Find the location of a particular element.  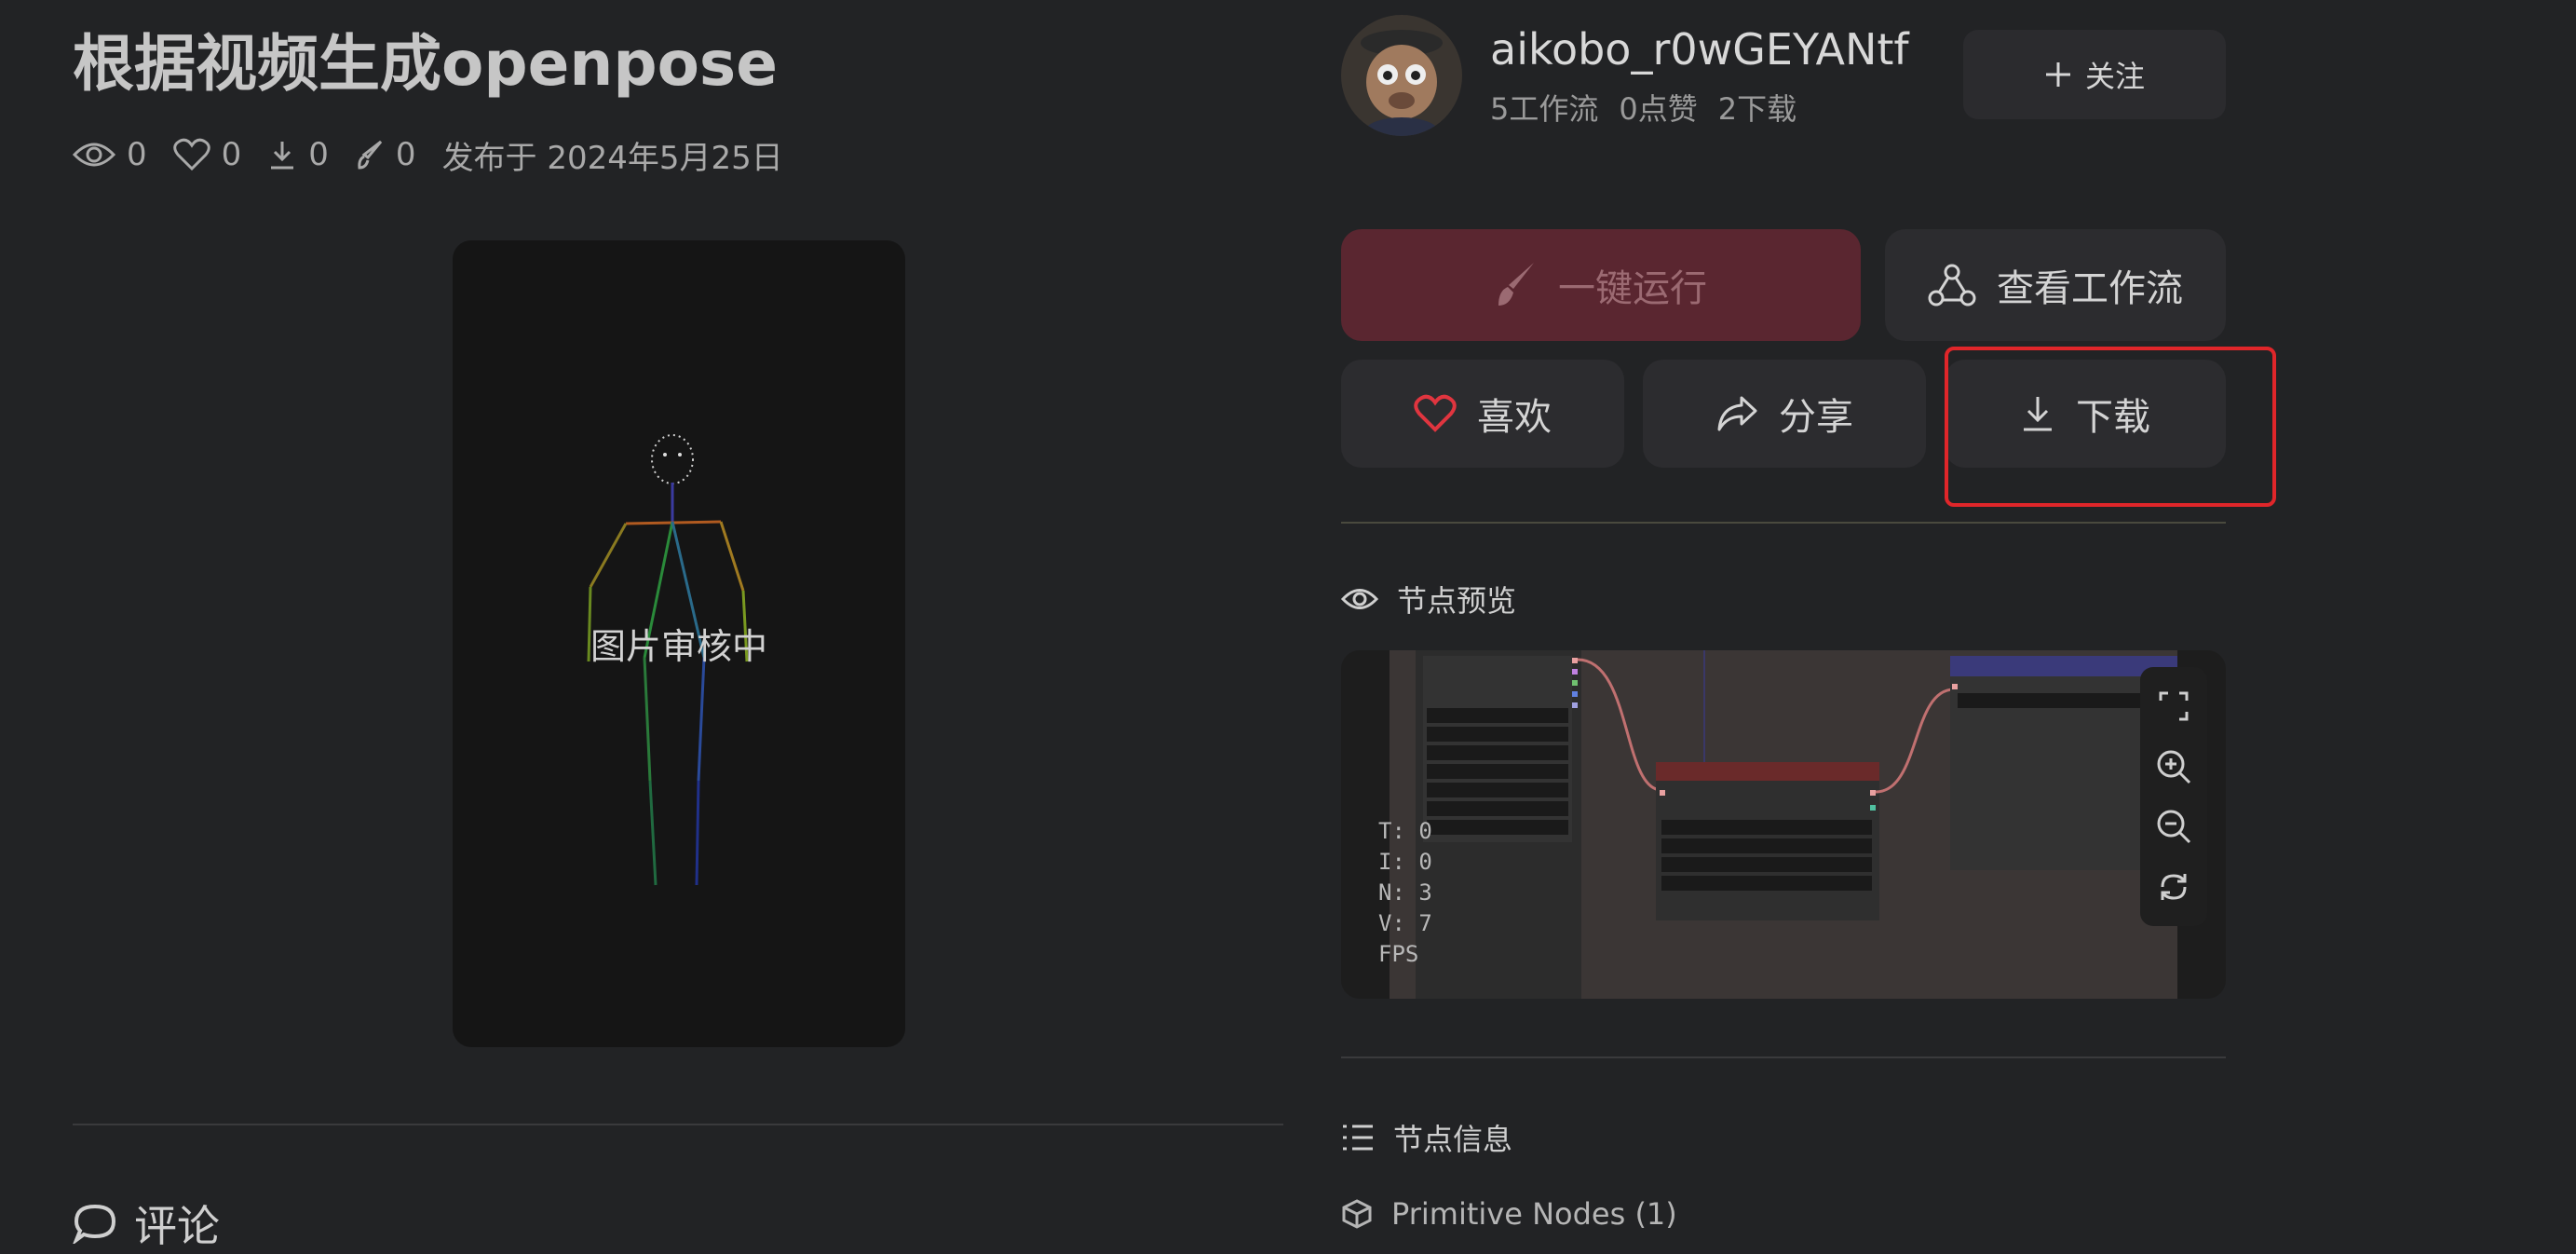

primitive-nodes-label: Primitive Nodes (1) is located at coordinates (1534, 1214).